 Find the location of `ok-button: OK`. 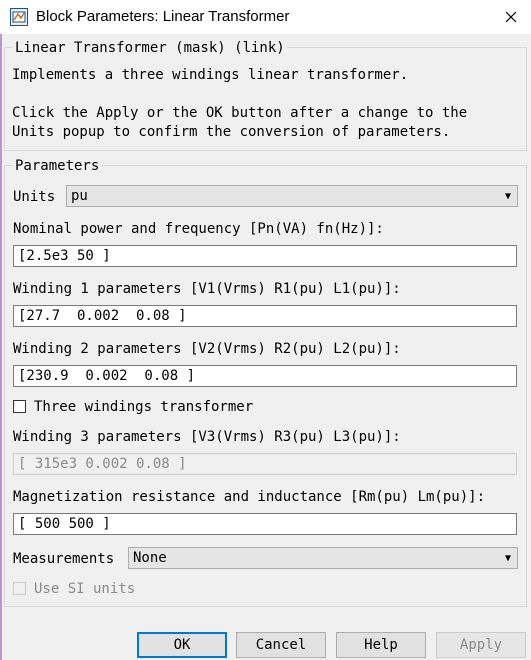

ok-button: OK is located at coordinates (182, 645).